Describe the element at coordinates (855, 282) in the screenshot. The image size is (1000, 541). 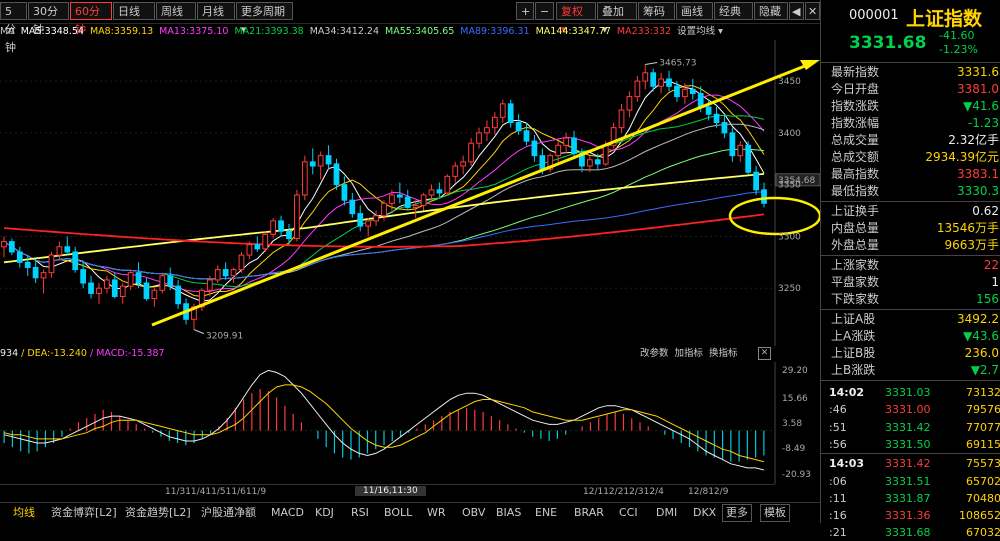
I see `stat-label: 平盘家数` at that location.